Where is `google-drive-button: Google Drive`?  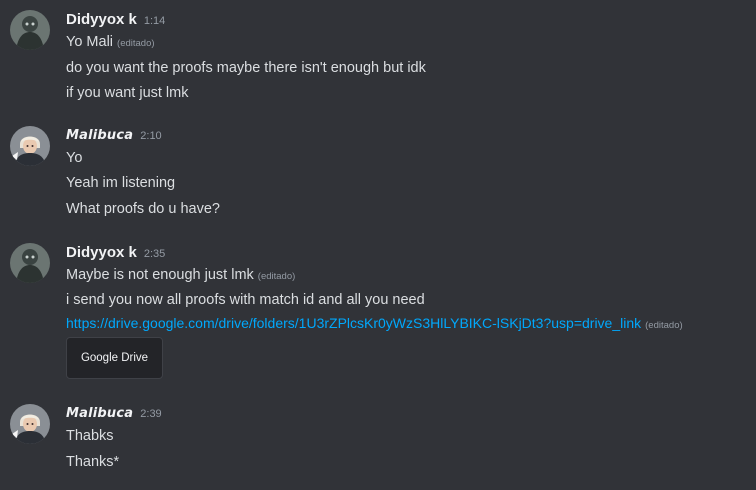 google-drive-button: Google Drive is located at coordinates (114, 358).